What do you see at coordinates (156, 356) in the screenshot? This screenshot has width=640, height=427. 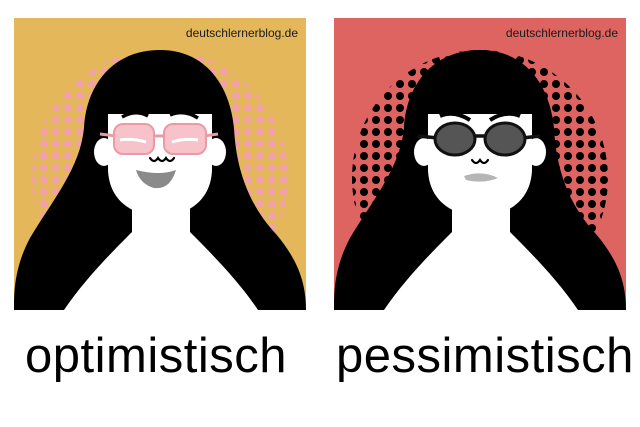 I see `caption-optimistisch: optimistisch` at bounding box center [156, 356].